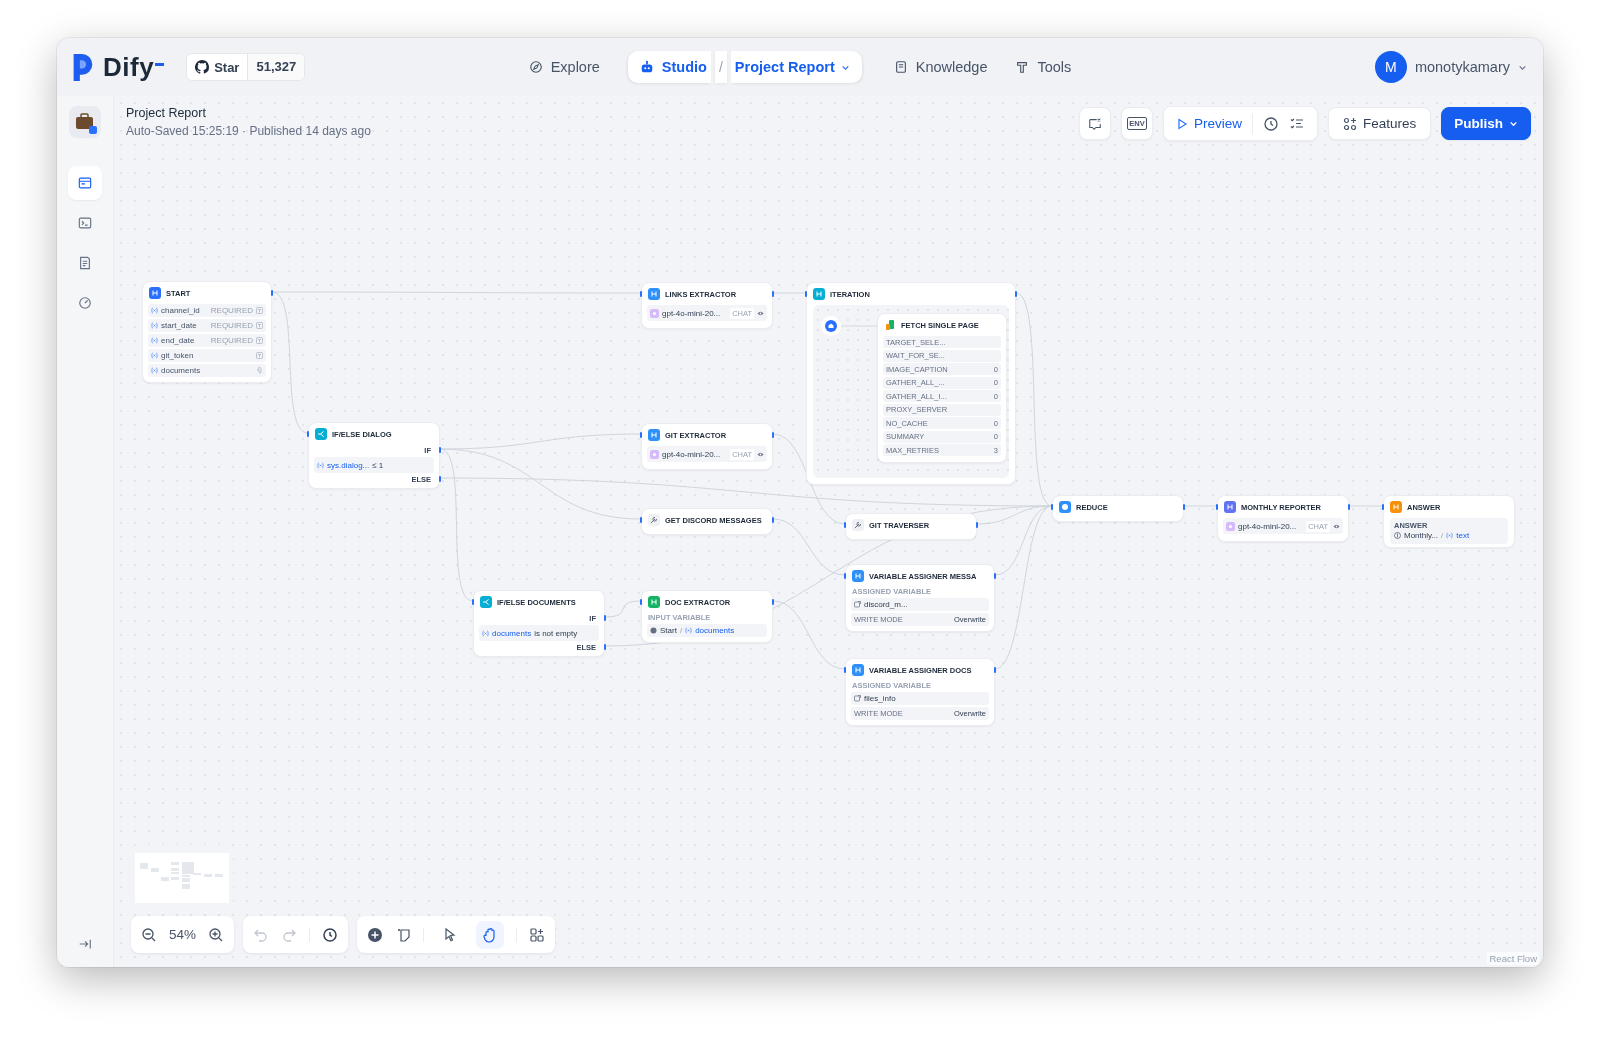 This screenshot has height=1042, width=1600. I want to click on logo-text: Dify, so click(129, 67).